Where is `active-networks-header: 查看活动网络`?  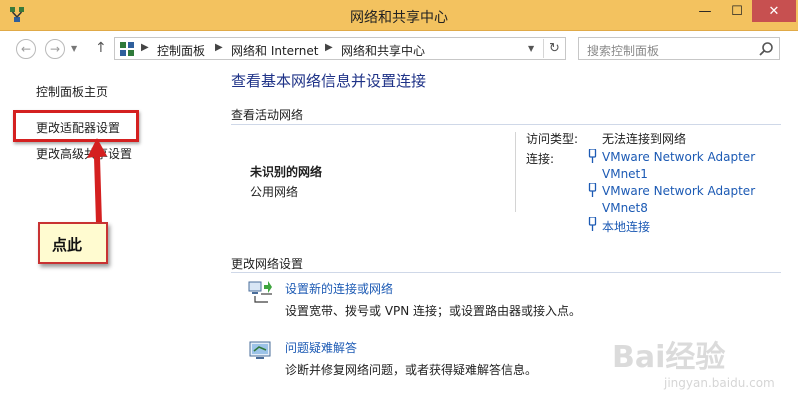 active-networks-header: 查看活动网络 is located at coordinates (267, 115).